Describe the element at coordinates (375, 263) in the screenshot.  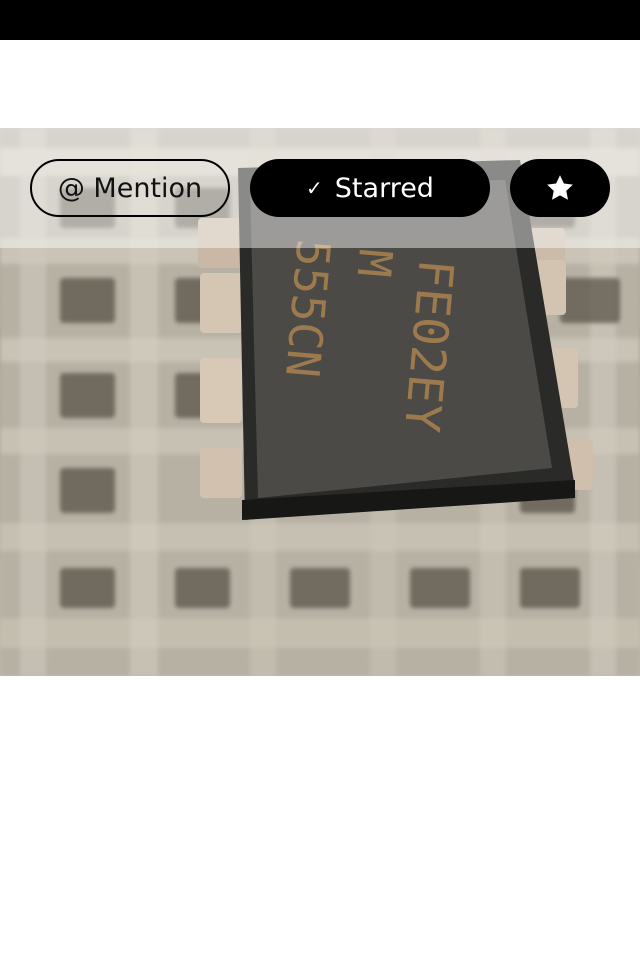
I see `chip-marking-line-2: M` at that location.